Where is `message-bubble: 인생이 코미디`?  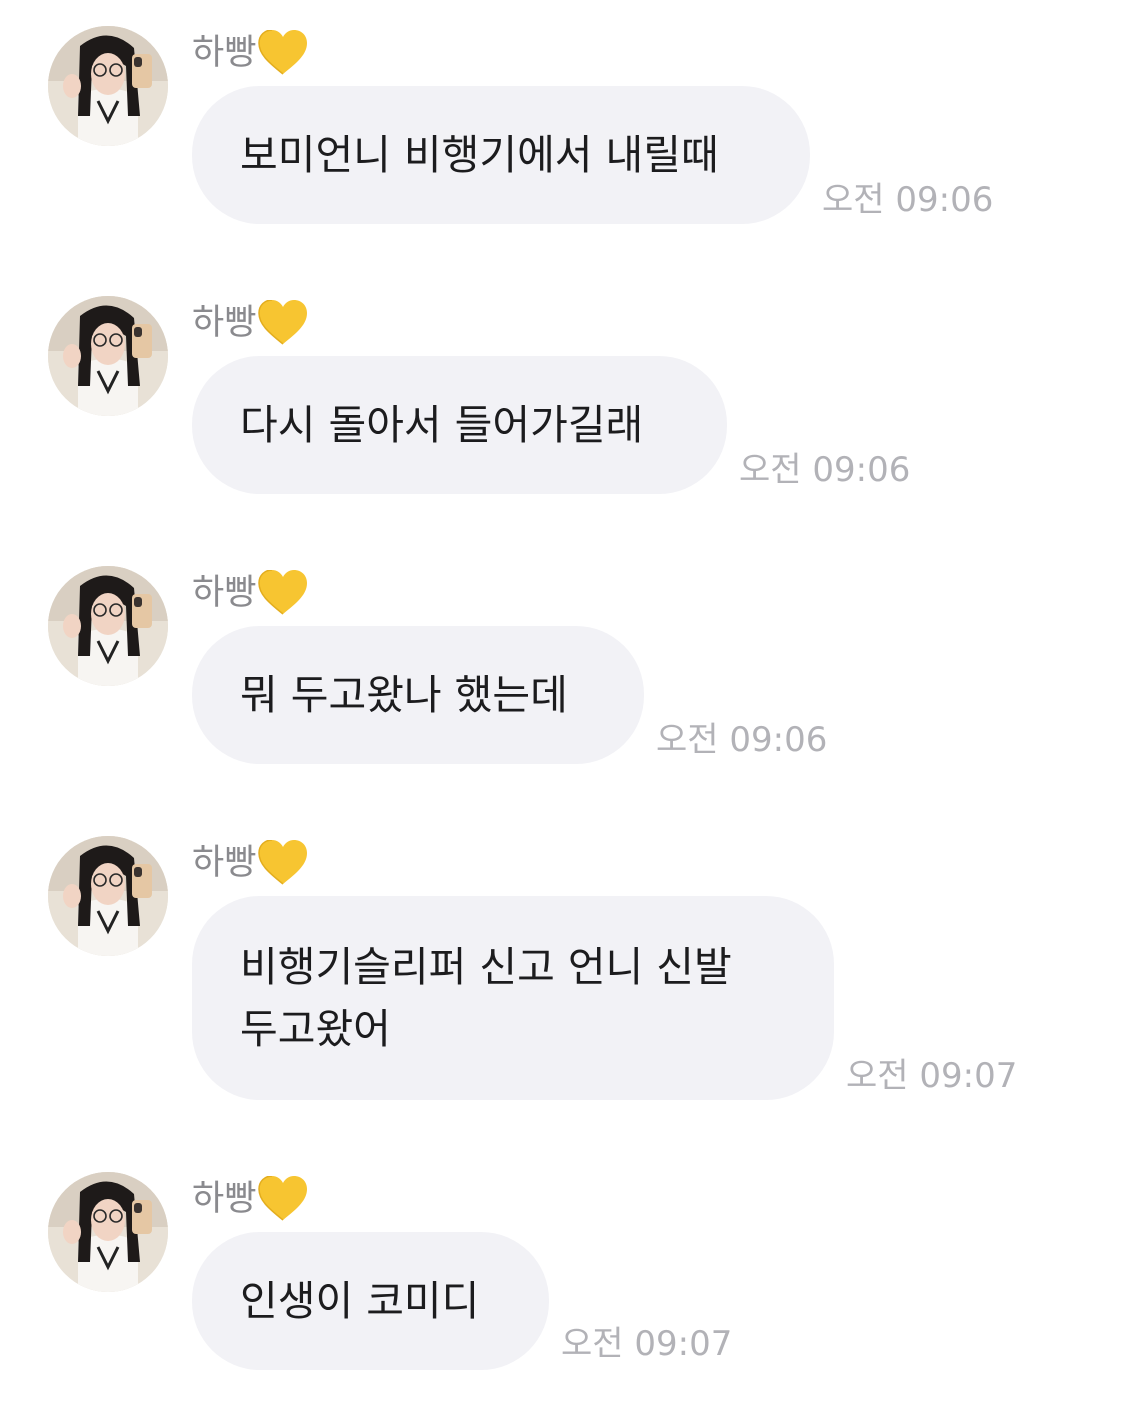 message-bubble: 인생이 코미디 is located at coordinates (370, 1301).